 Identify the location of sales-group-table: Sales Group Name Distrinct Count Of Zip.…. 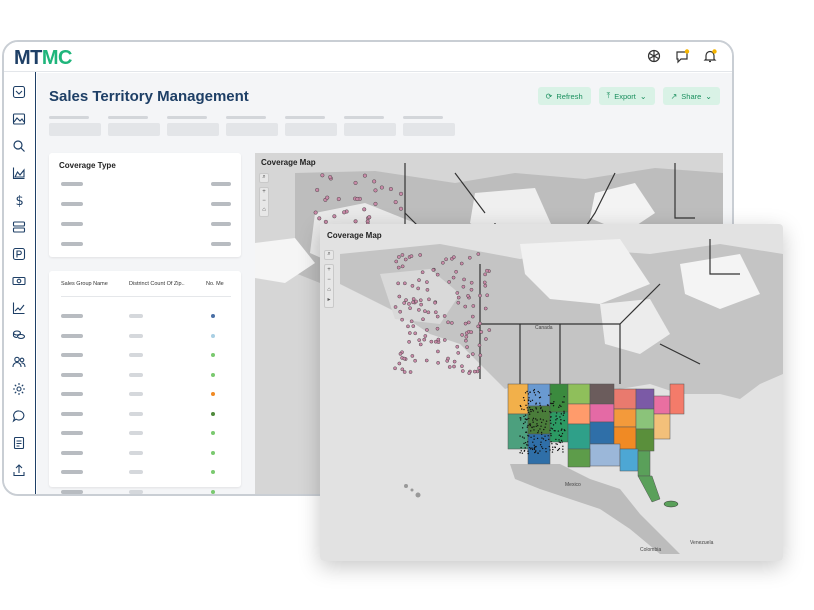
(145, 382).